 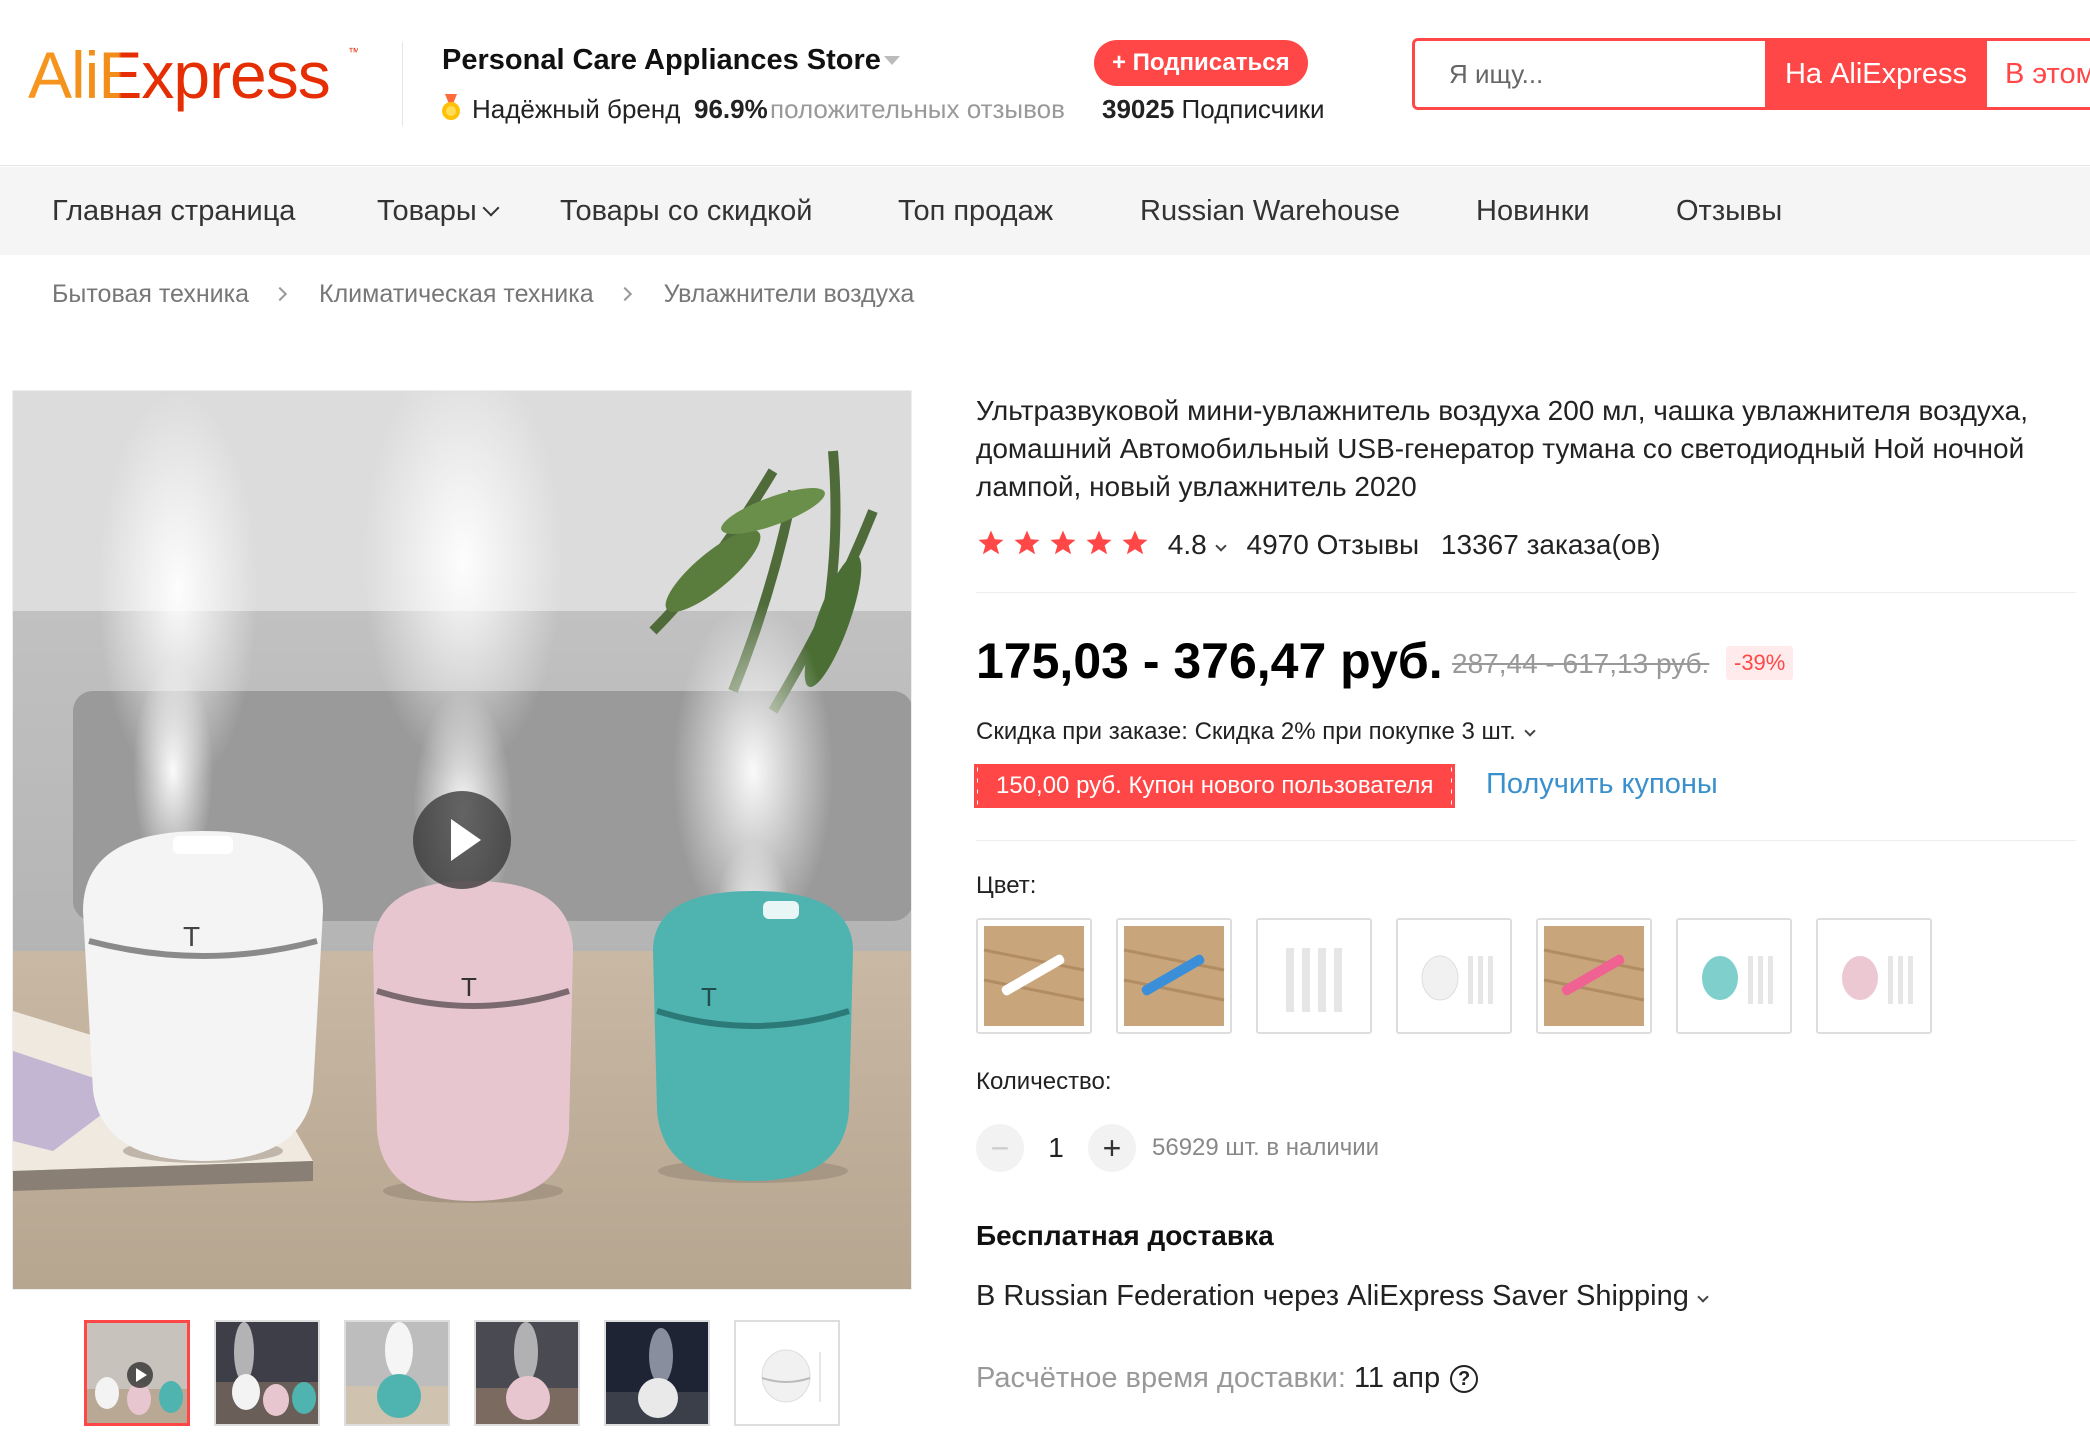 What do you see at coordinates (686, 211) in the screenshot?
I see `nav-item-sale: Товары со скидкой` at bounding box center [686, 211].